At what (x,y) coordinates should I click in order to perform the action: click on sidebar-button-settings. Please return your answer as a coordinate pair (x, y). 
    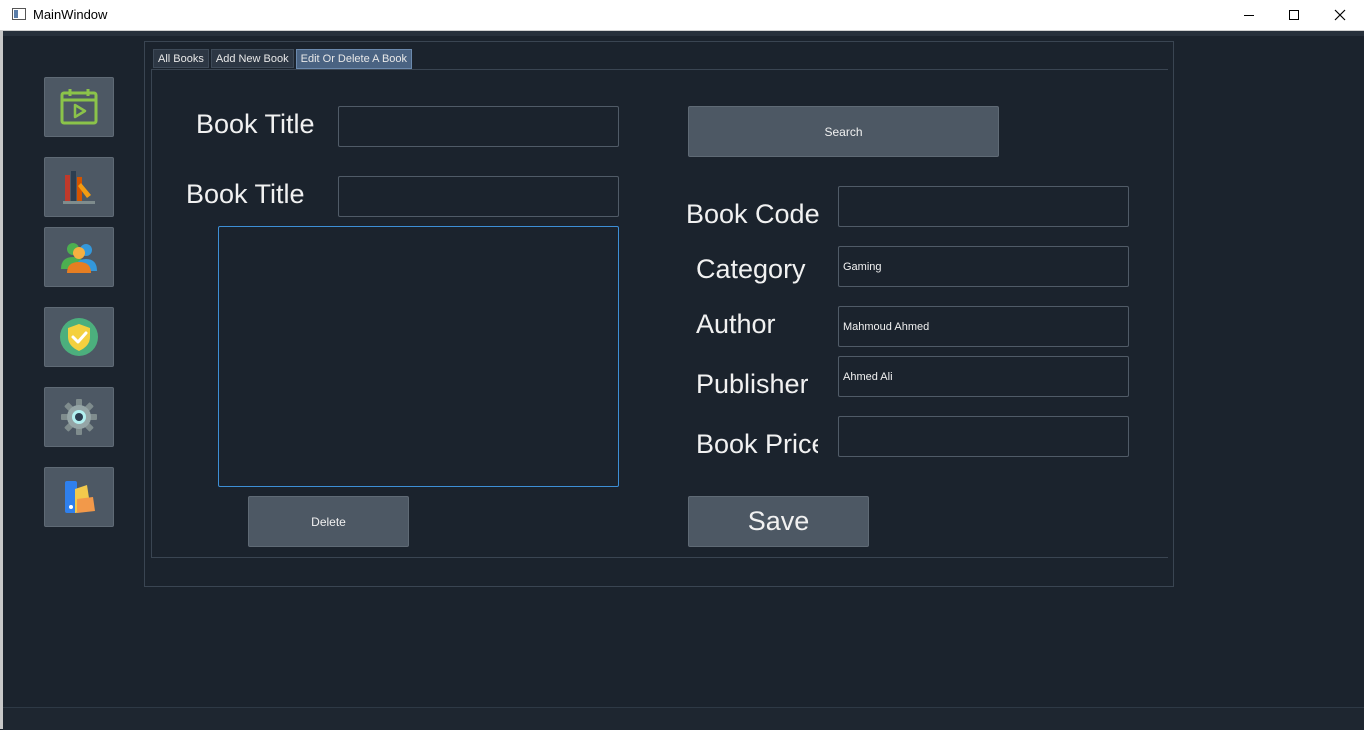
    Looking at the image, I should click on (79, 417).